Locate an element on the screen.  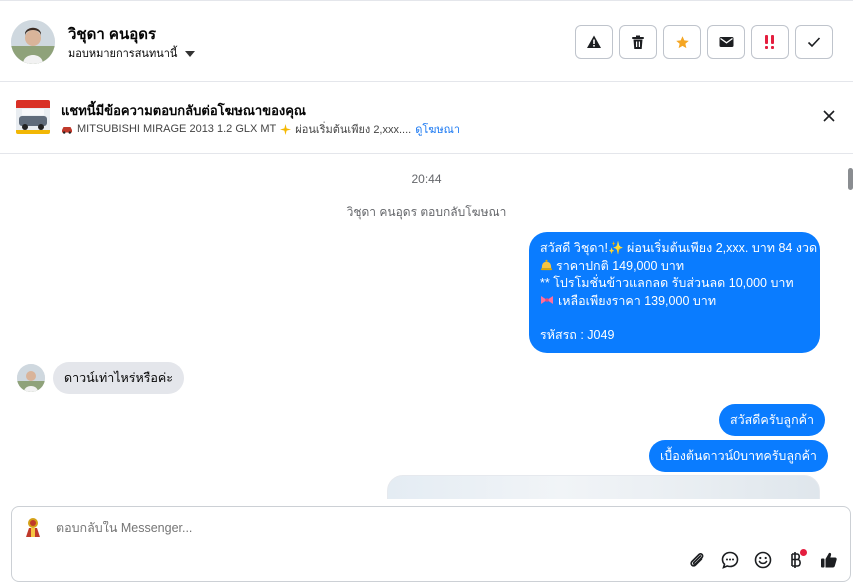
close-icon is located at coordinates (829, 116).